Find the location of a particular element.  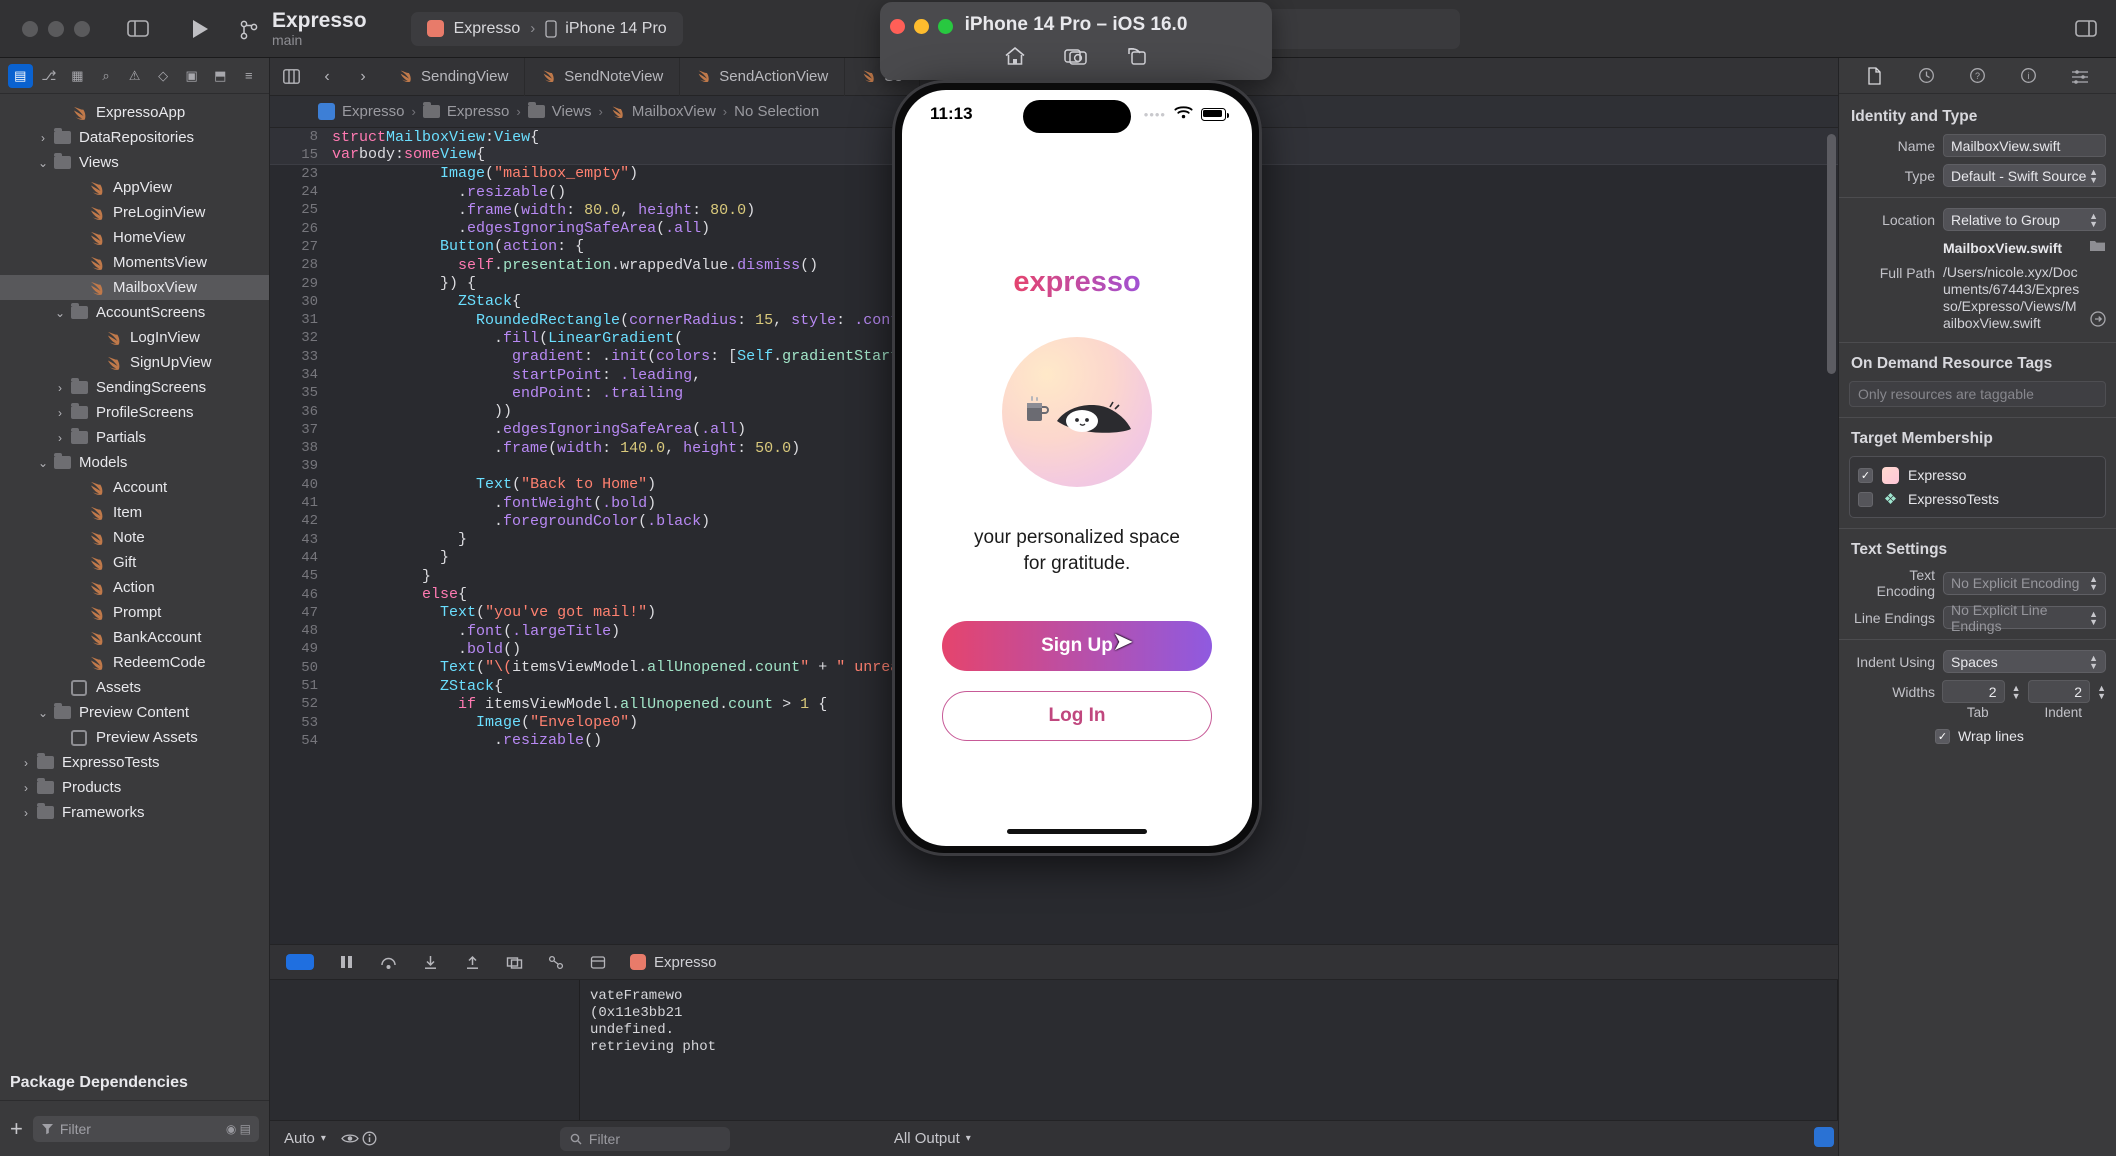

sidebar-item-mailboxview: MailboxView is located at coordinates (134, 287).